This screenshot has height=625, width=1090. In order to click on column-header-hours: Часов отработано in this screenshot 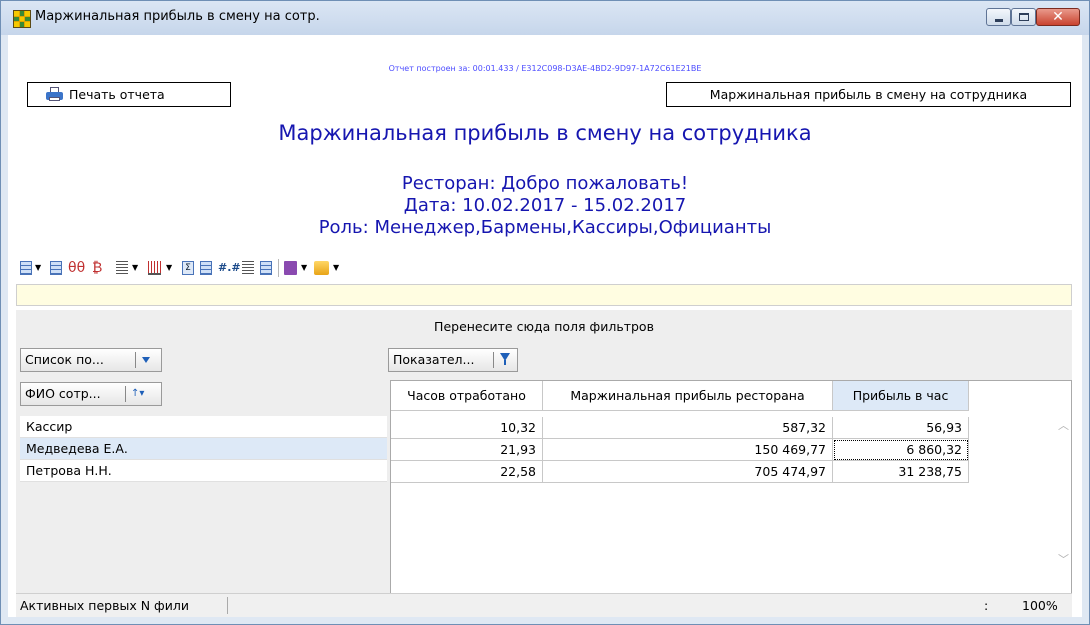, I will do `click(467, 396)`.